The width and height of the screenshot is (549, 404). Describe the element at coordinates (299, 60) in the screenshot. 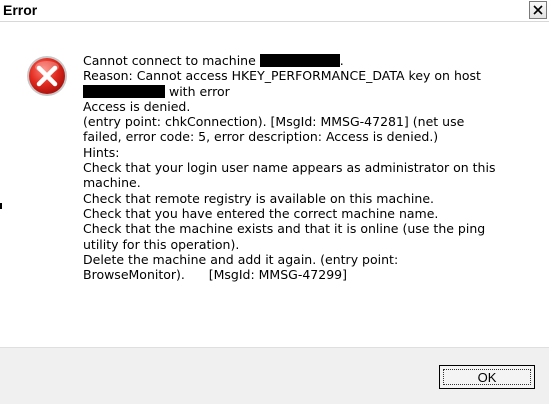

I see `redacted-machine-name` at that location.